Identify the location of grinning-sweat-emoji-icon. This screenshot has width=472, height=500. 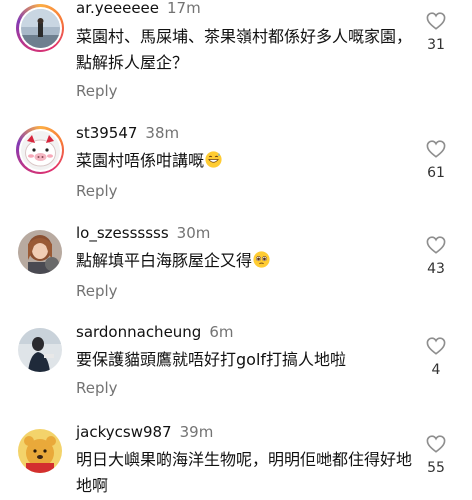
(213, 159).